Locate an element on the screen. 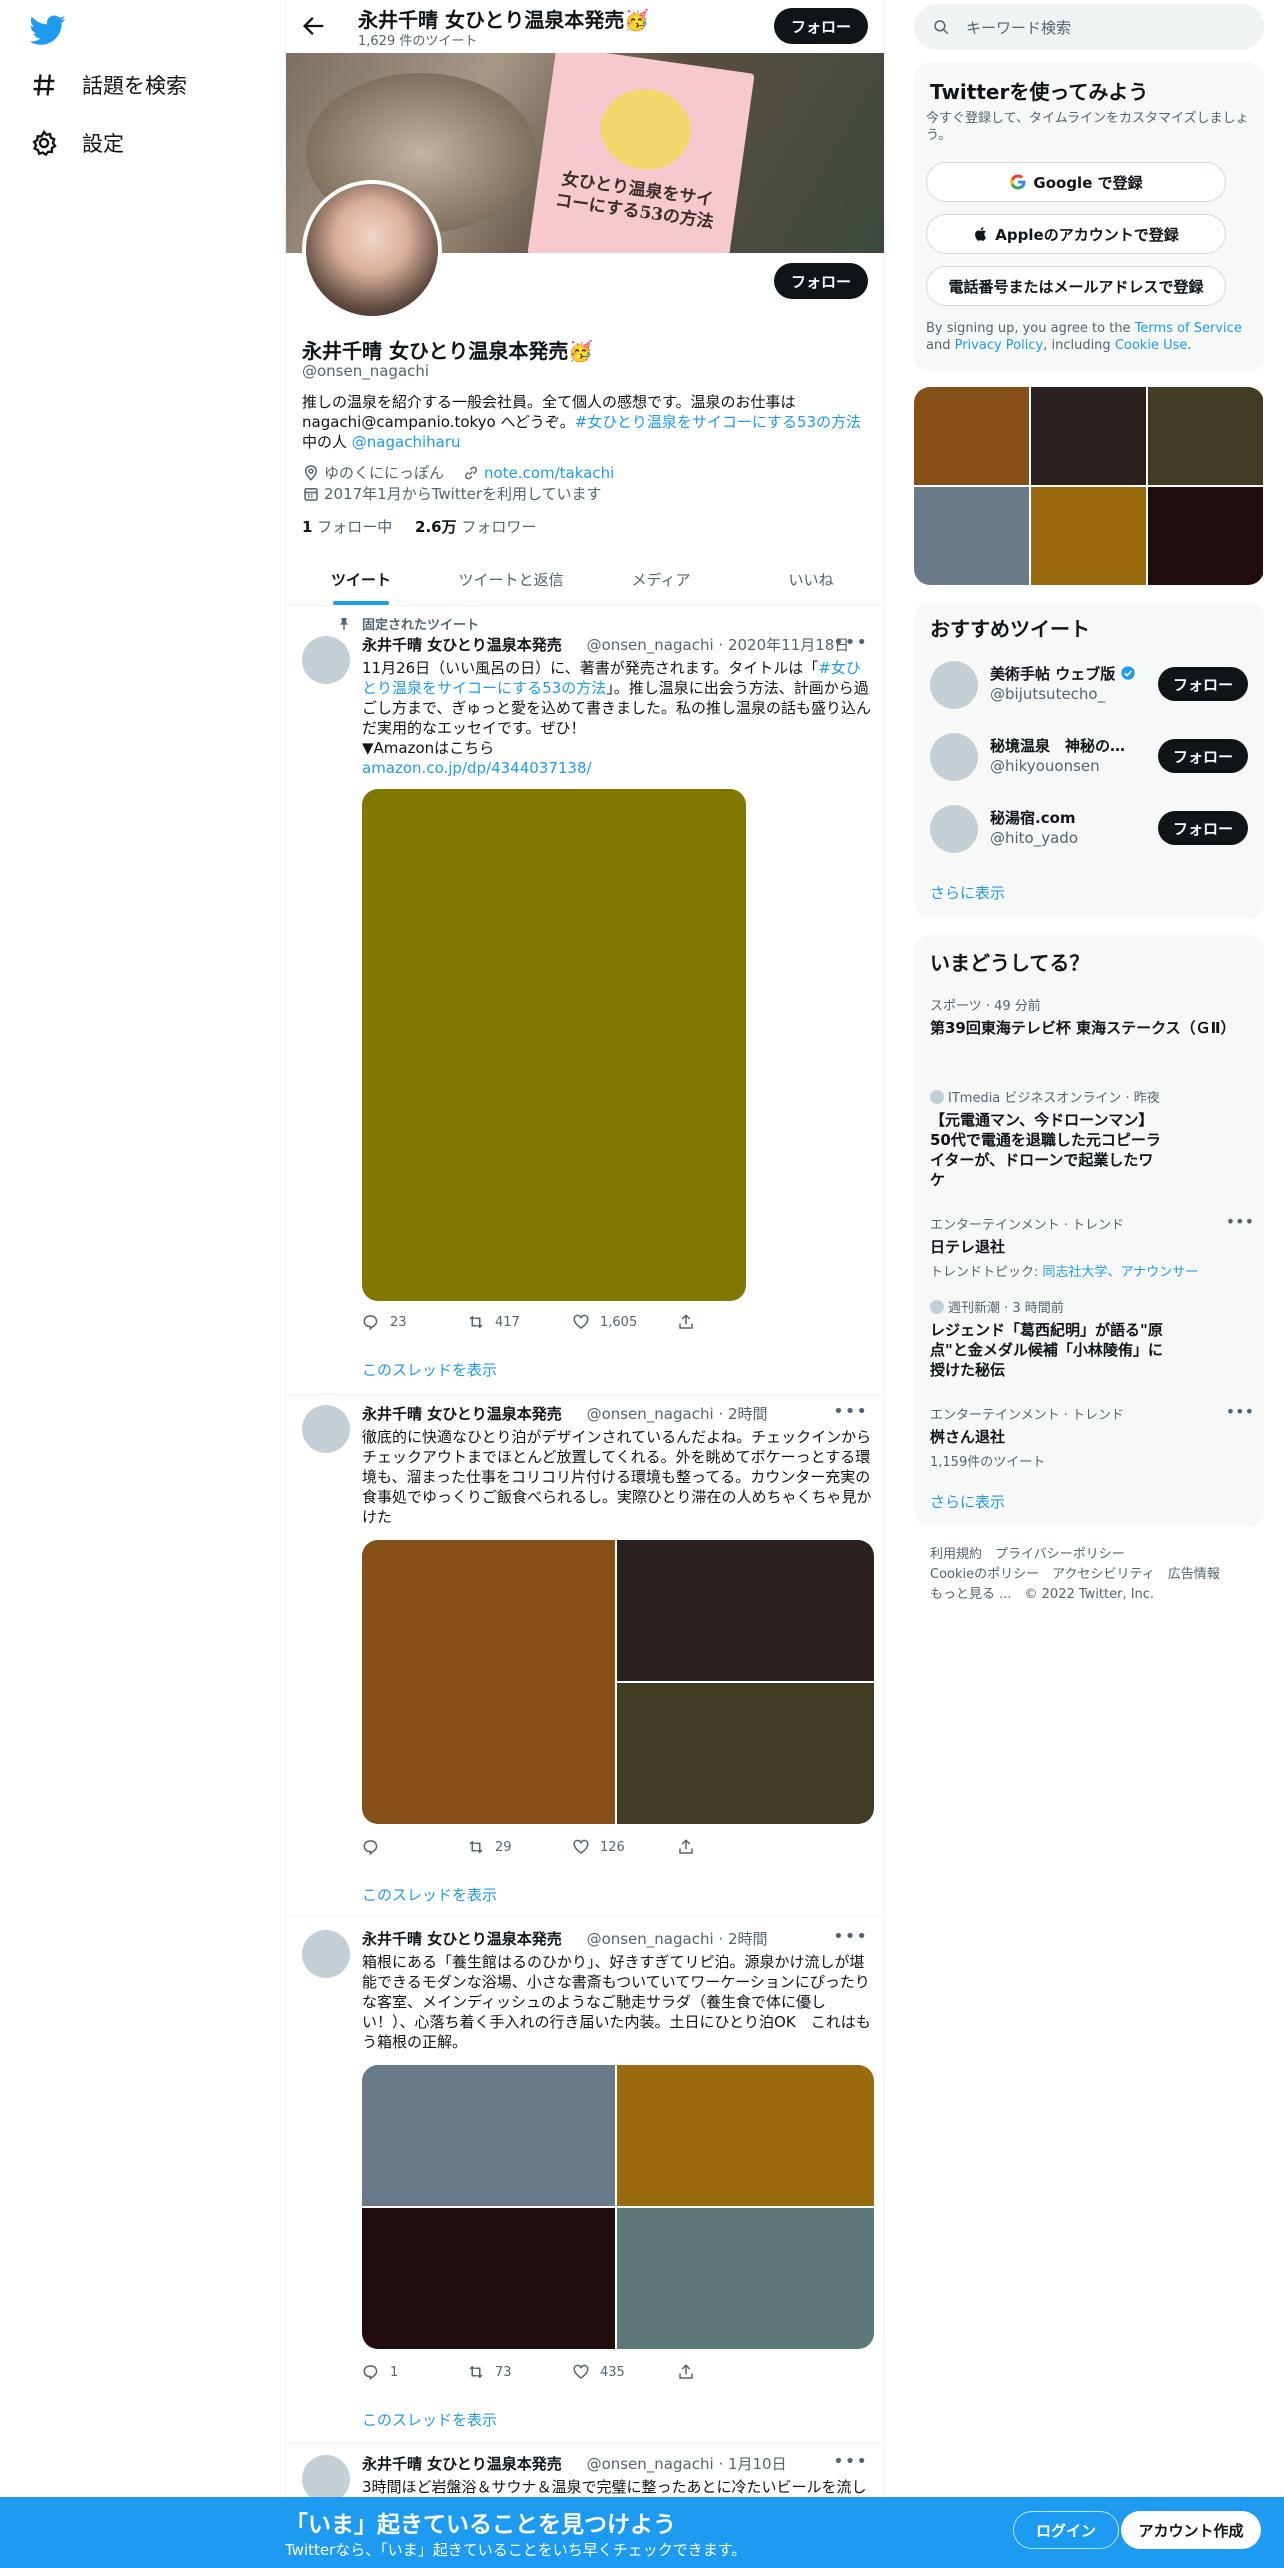  bio-mention-link: @nagachiharu is located at coordinates (406, 442).